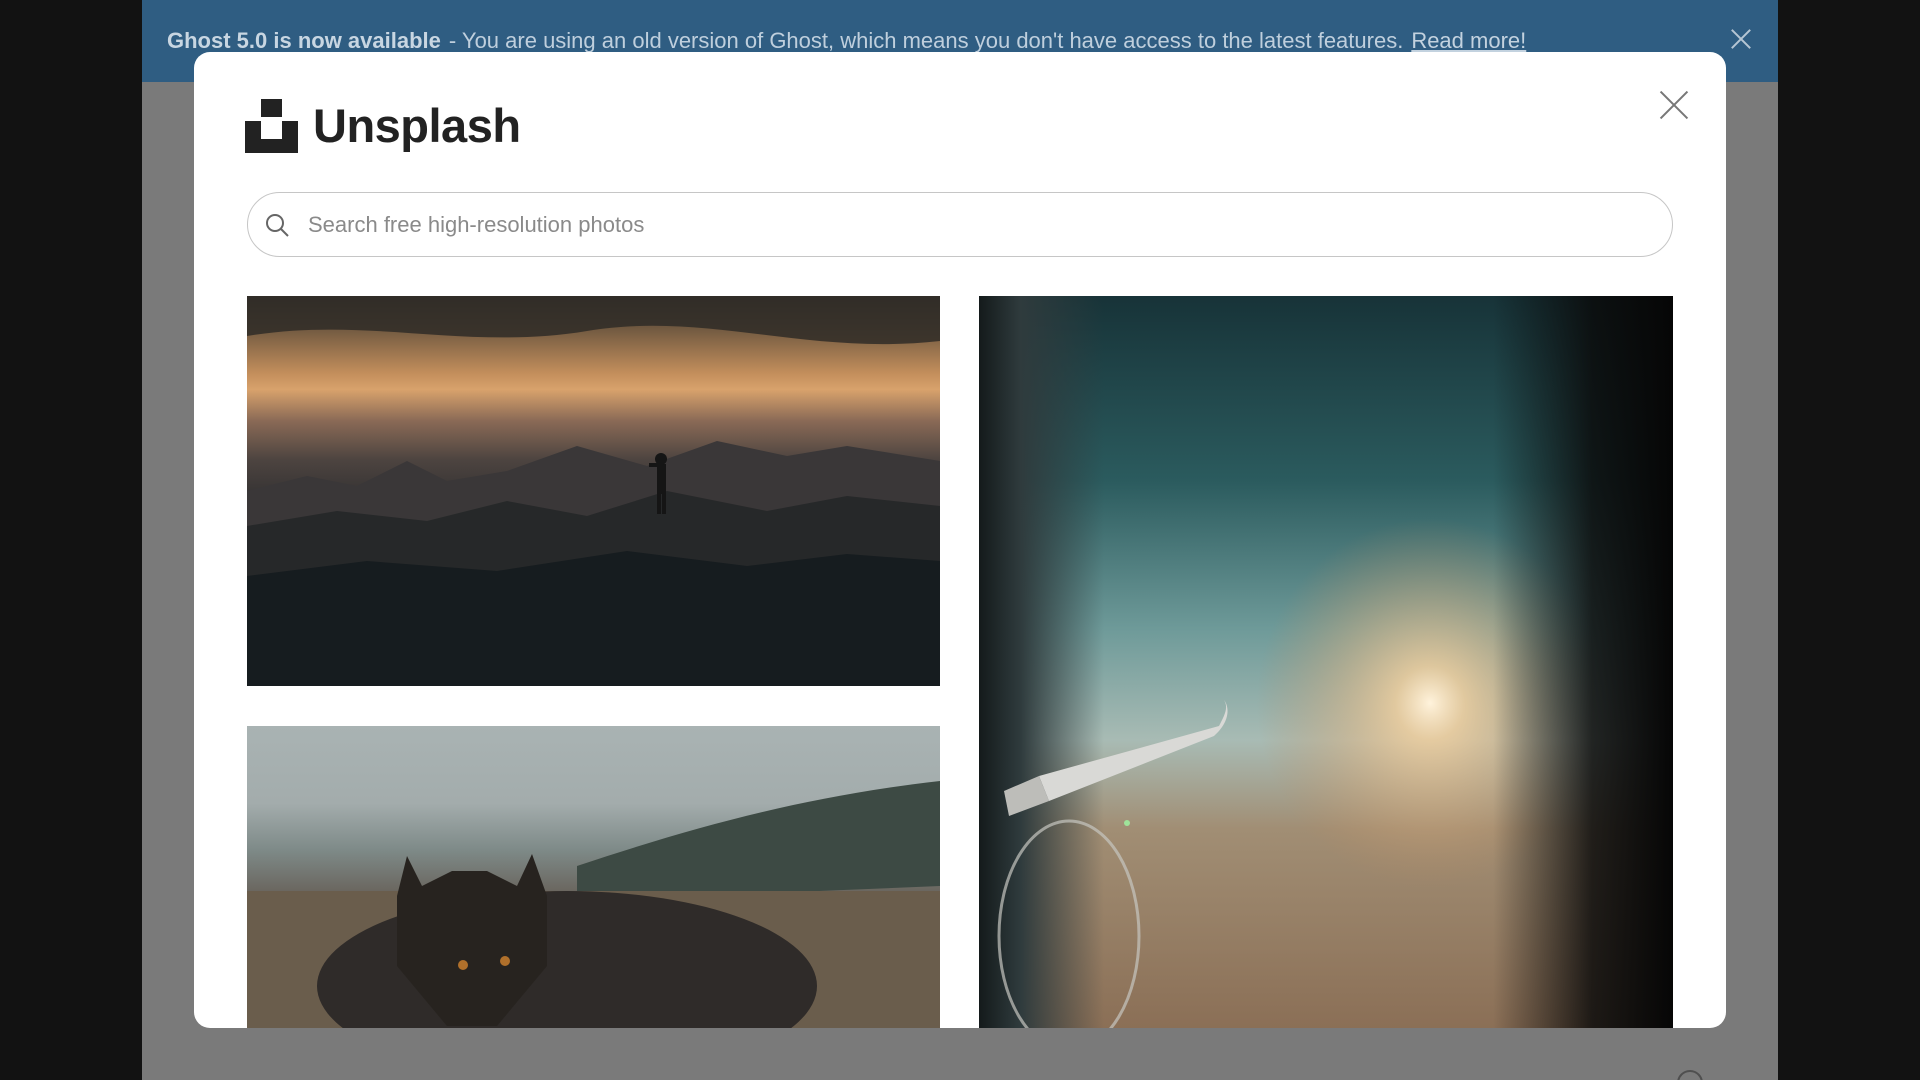 Image resolution: width=1920 pixels, height=1080 pixels. What do you see at coordinates (304, 40) in the screenshot?
I see `banner-title: Ghost 5.0 is now available` at bounding box center [304, 40].